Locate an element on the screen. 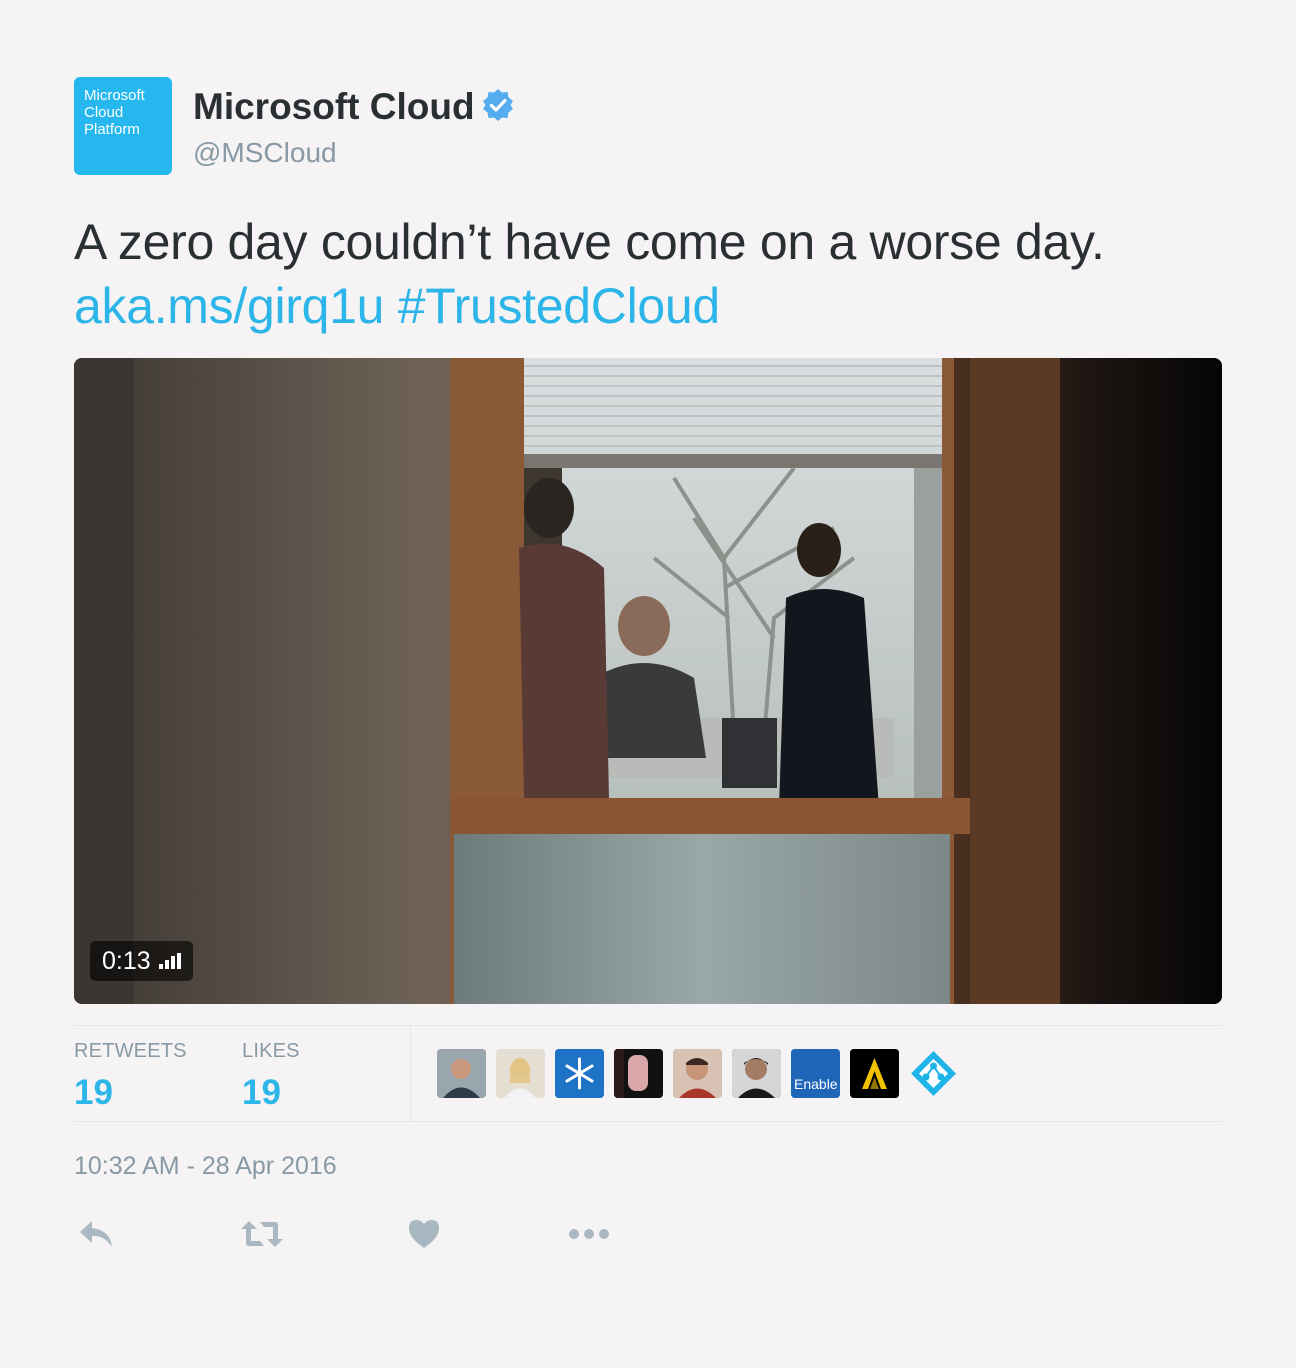  avatar-line-2: Cloud is located at coordinates (104, 112).